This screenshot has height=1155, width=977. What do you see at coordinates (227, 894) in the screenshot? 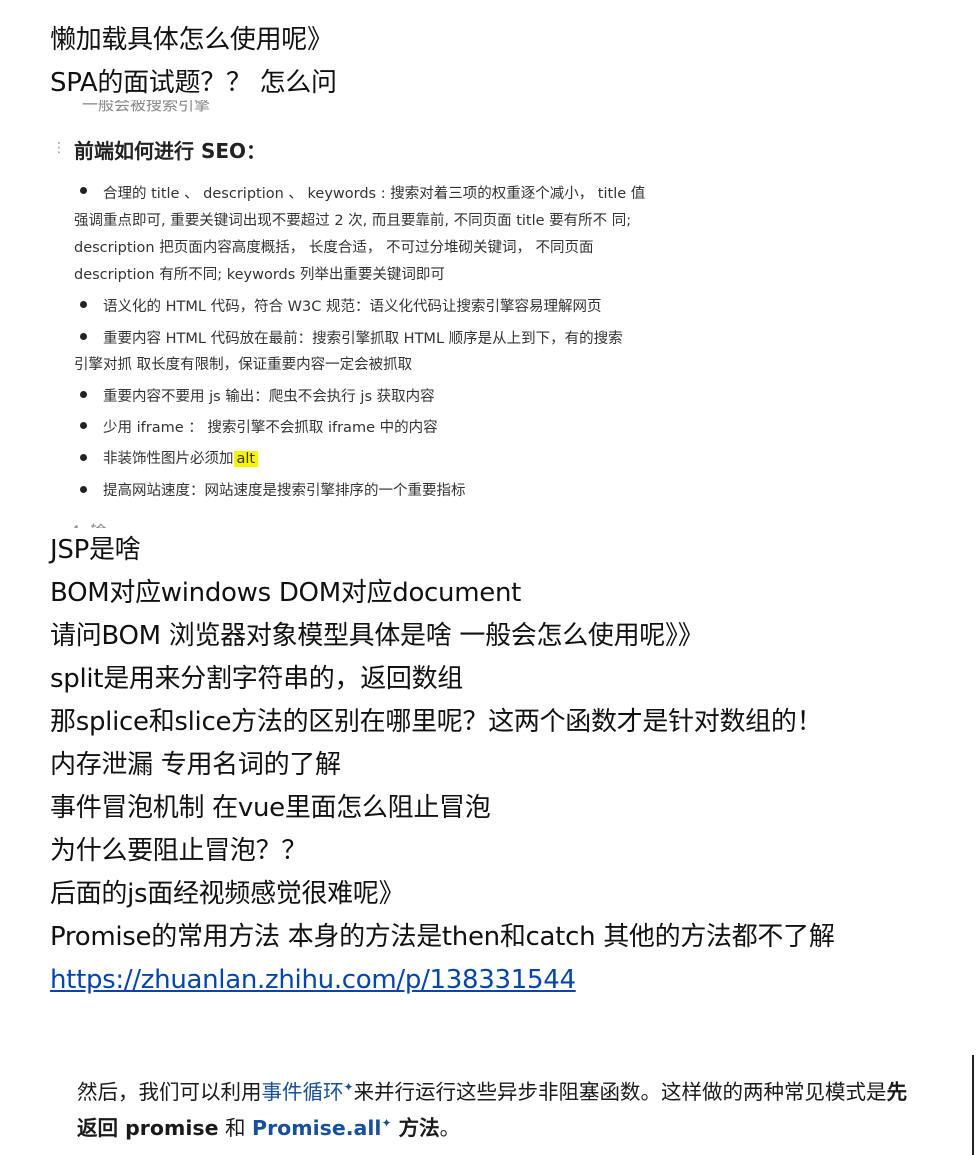
I see `note-line: 后面的js面经视频感觉很难呢》` at bounding box center [227, 894].